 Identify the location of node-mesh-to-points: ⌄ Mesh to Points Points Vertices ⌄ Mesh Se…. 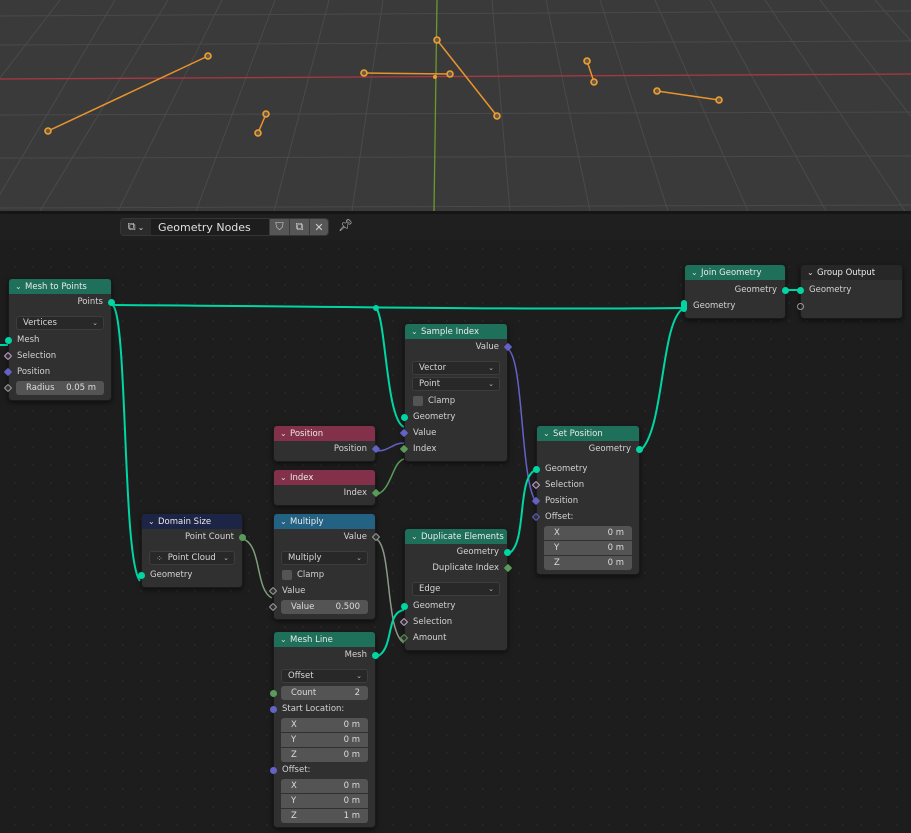
(59, 339).